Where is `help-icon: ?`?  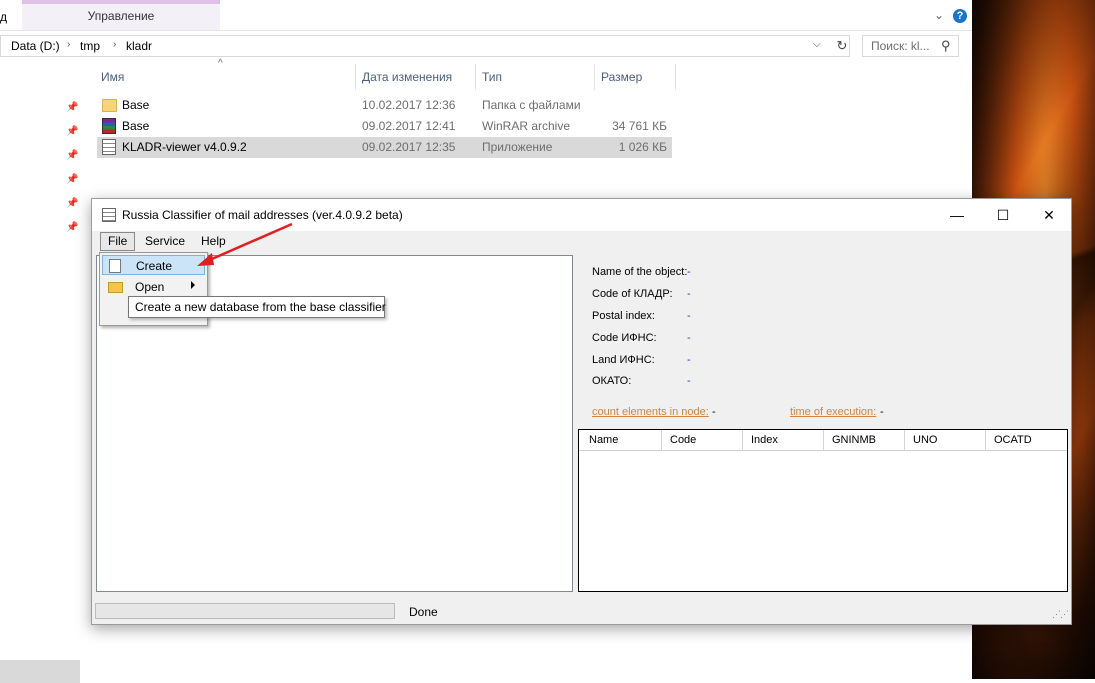
help-icon: ? is located at coordinates (960, 16).